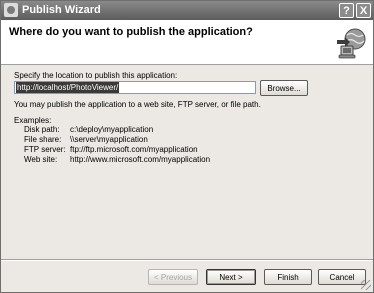 This screenshot has height=293, width=374. What do you see at coordinates (346, 10) in the screenshot?
I see `help-button: ?` at bounding box center [346, 10].